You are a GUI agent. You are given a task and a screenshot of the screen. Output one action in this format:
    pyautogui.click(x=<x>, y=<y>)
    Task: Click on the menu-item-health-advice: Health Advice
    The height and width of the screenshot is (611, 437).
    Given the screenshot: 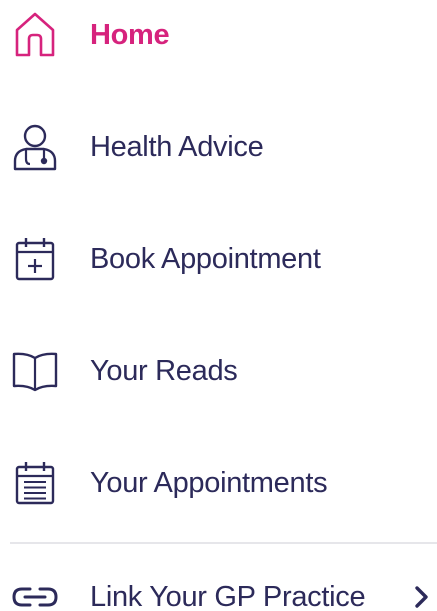 What is the action you would take?
    pyautogui.click(x=218, y=147)
    